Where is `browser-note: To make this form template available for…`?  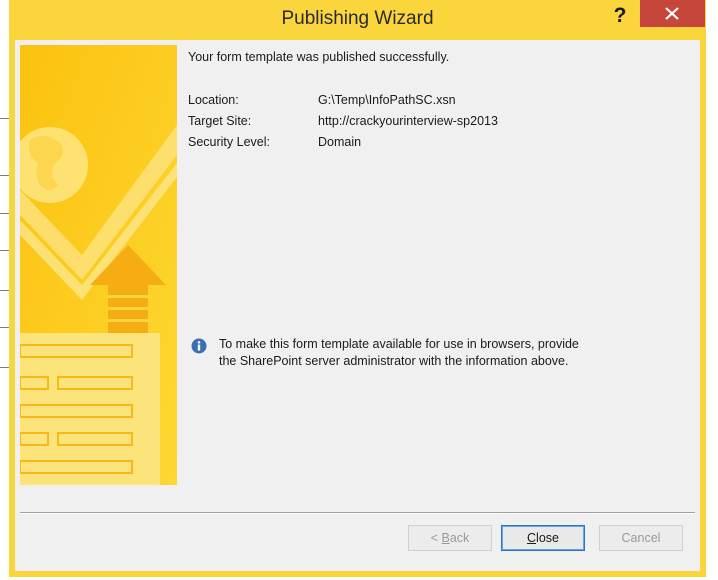 browser-note: To make this form template available for… is located at coordinates (429, 353).